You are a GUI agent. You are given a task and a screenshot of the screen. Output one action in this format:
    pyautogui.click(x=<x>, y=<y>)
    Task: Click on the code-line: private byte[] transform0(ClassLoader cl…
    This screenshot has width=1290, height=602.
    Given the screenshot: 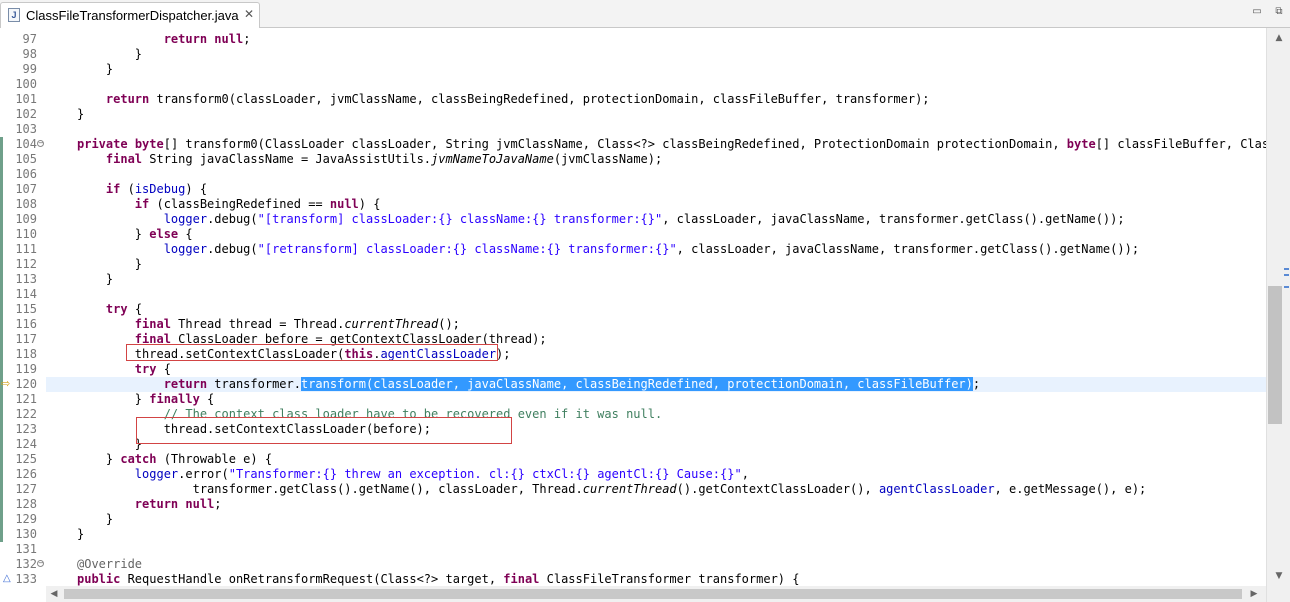 What is the action you would take?
    pyautogui.click(x=656, y=144)
    